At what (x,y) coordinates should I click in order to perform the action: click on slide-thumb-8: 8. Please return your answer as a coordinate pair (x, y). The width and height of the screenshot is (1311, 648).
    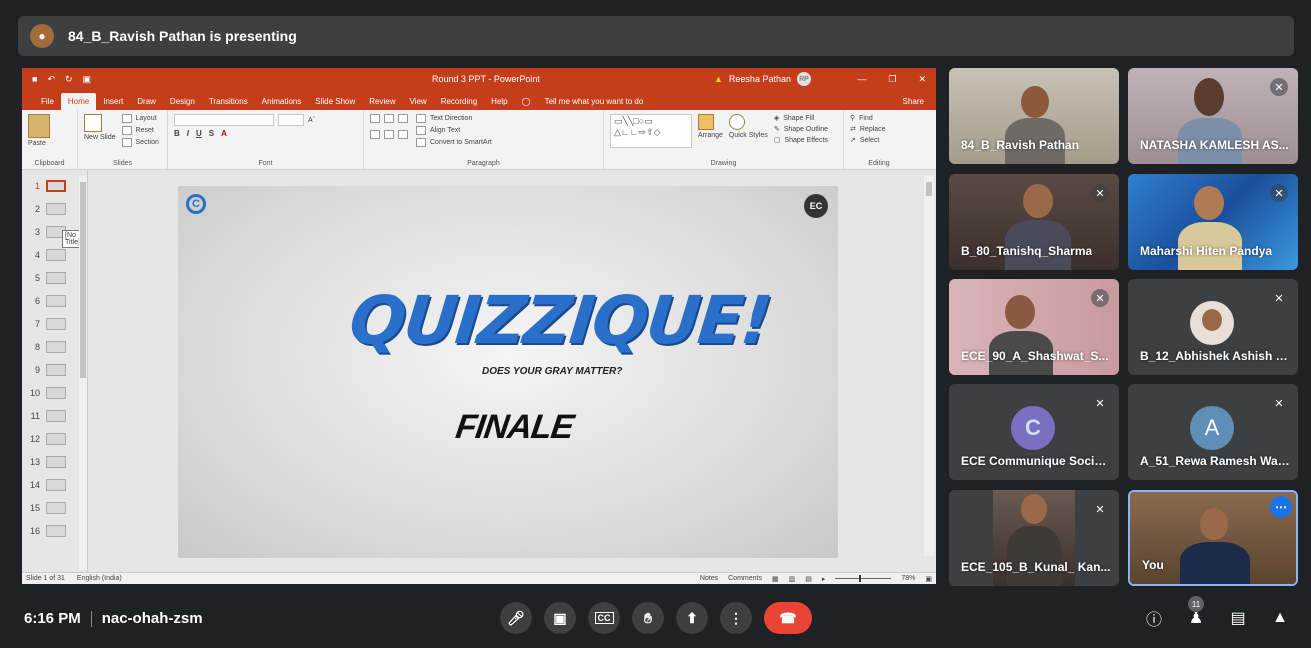
    Looking at the image, I should click on (54, 347).